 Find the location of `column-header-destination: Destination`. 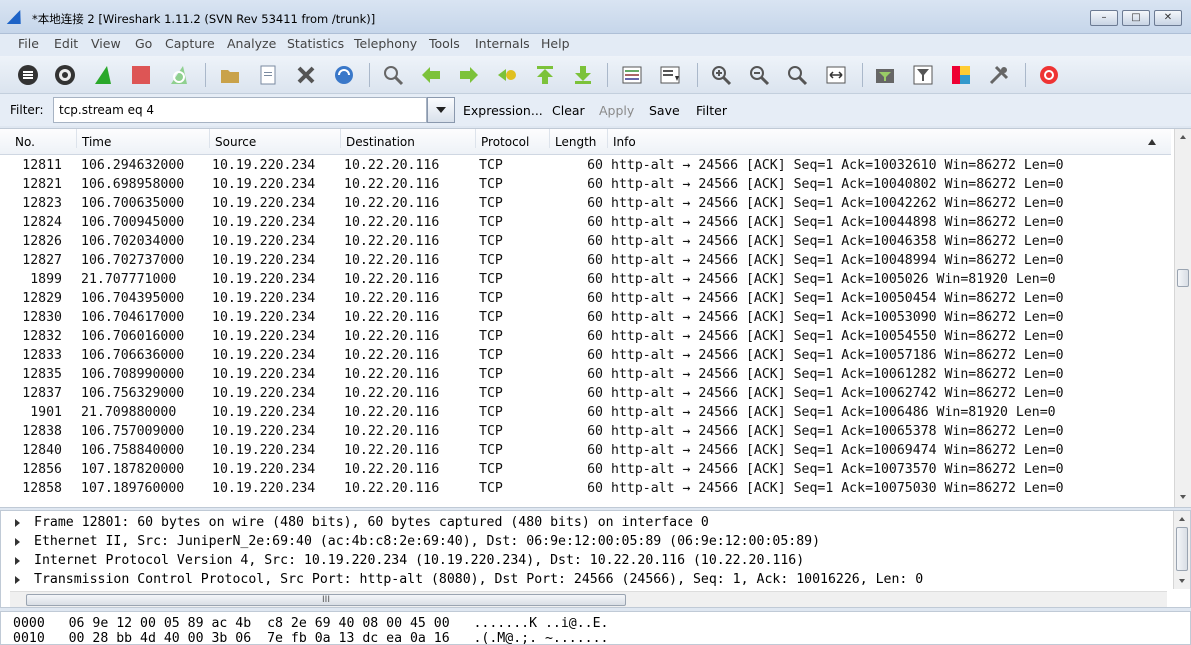

column-header-destination: Destination is located at coordinates (407, 139).